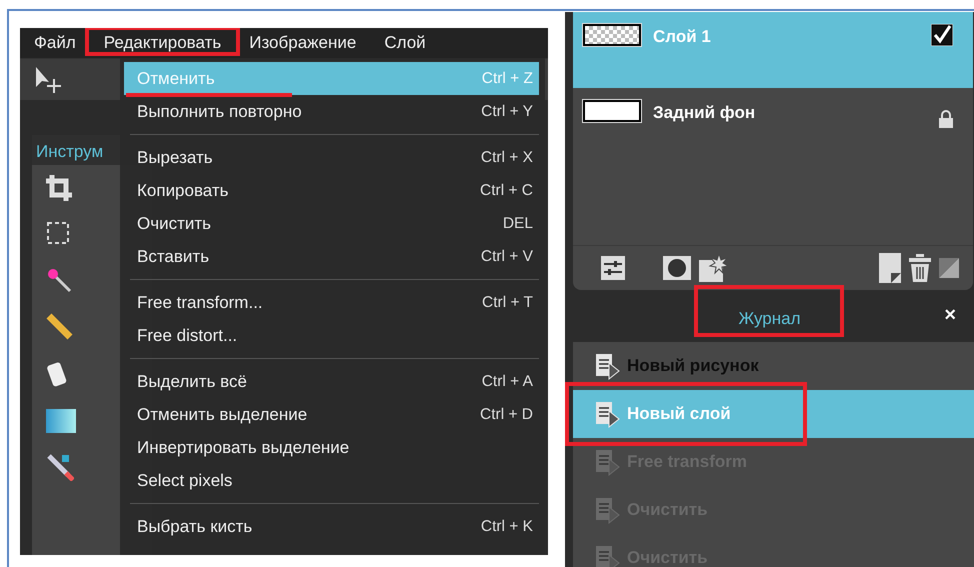  What do you see at coordinates (331, 111) in the screenshot?
I see `menu-item: Выполнить повторно Ctrl + Y` at bounding box center [331, 111].